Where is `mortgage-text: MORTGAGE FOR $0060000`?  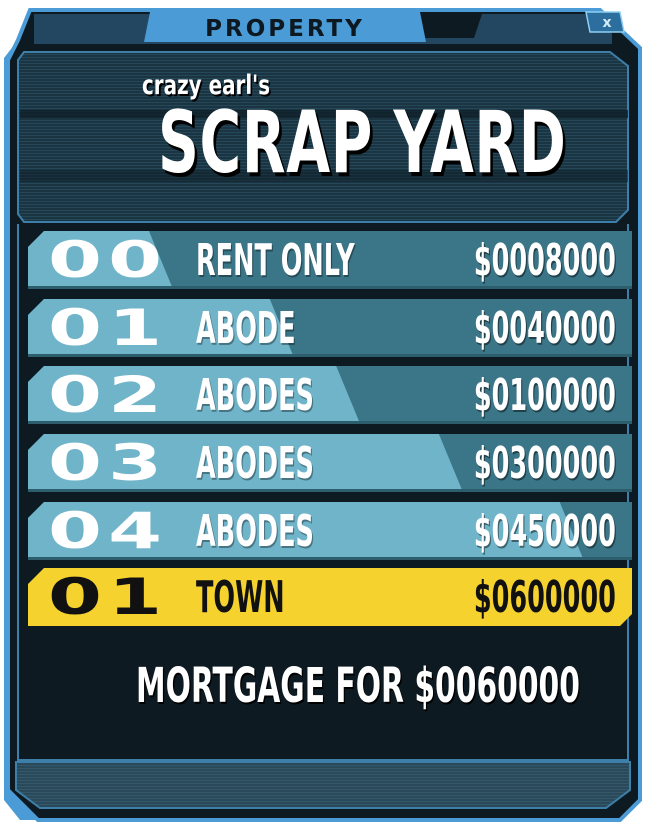
mortgage-text: MORTGAGE FOR $0060000 is located at coordinates (325, 686).